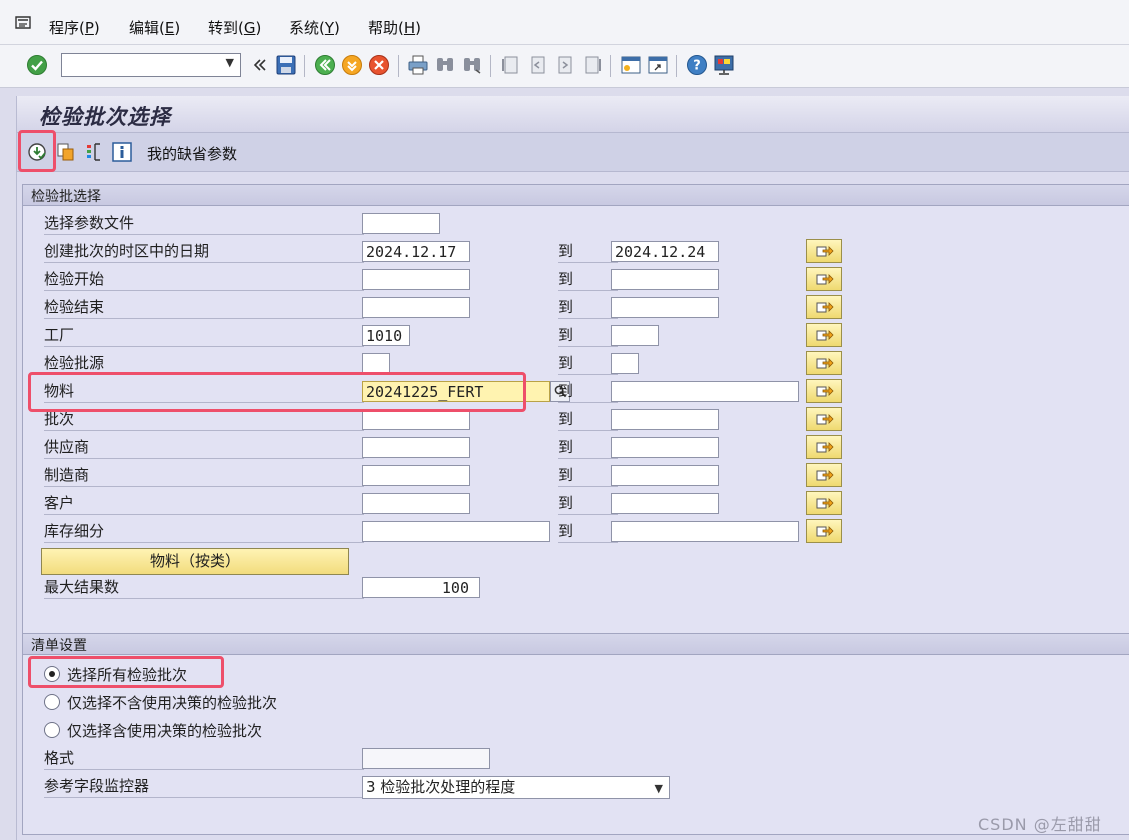  Describe the element at coordinates (66, 152) in the screenshot. I see `get-variant-icon` at that location.